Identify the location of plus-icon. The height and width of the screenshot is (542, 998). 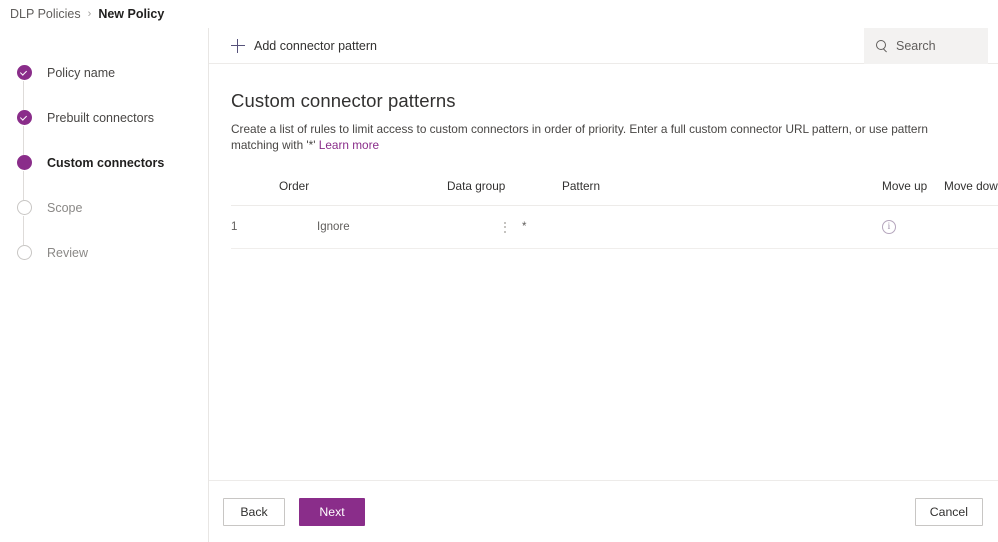
(238, 45).